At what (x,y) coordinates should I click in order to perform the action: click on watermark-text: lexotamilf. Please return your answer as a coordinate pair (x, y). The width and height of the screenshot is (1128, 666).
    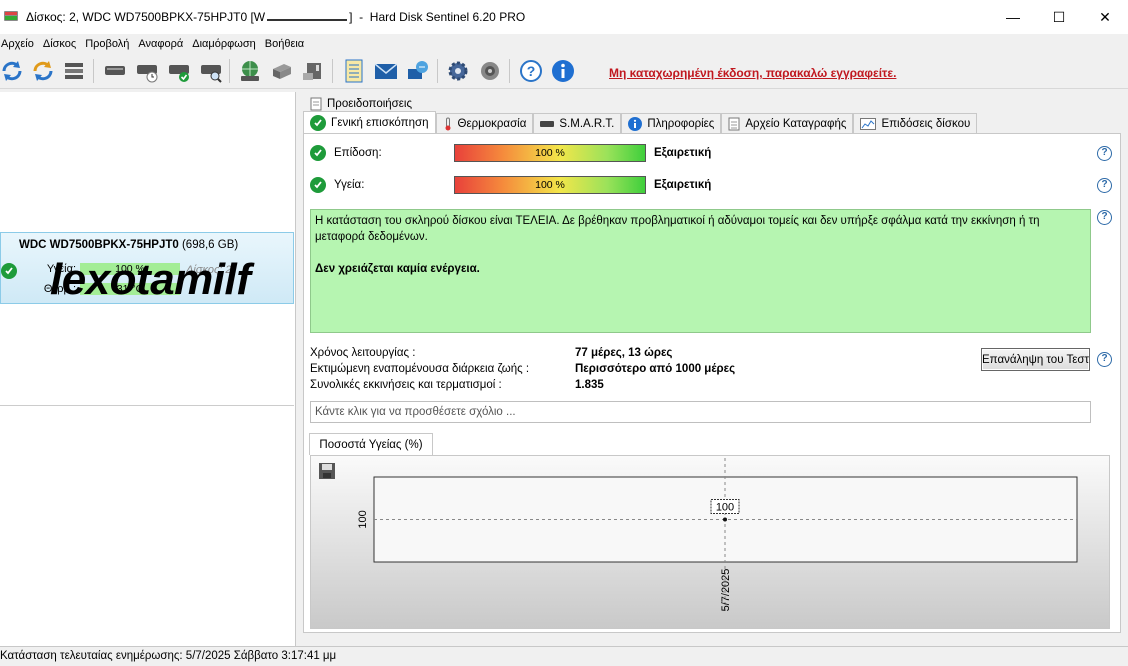
    Looking at the image, I should click on (150, 279).